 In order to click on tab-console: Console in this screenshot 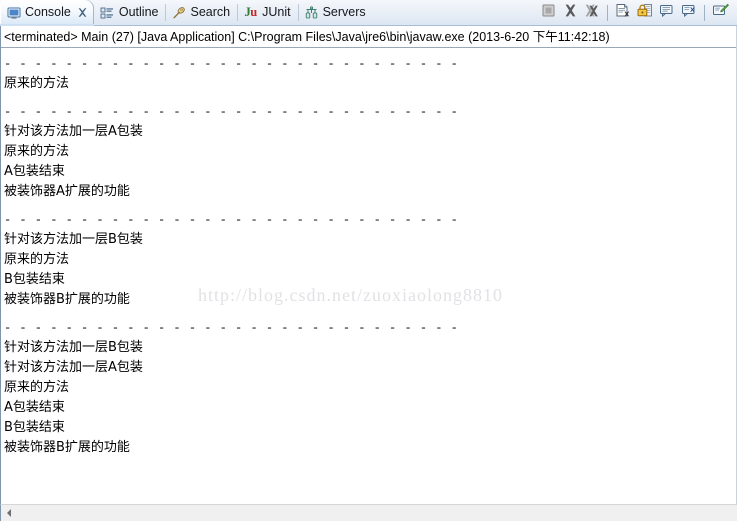, I will do `click(47, 13)`.